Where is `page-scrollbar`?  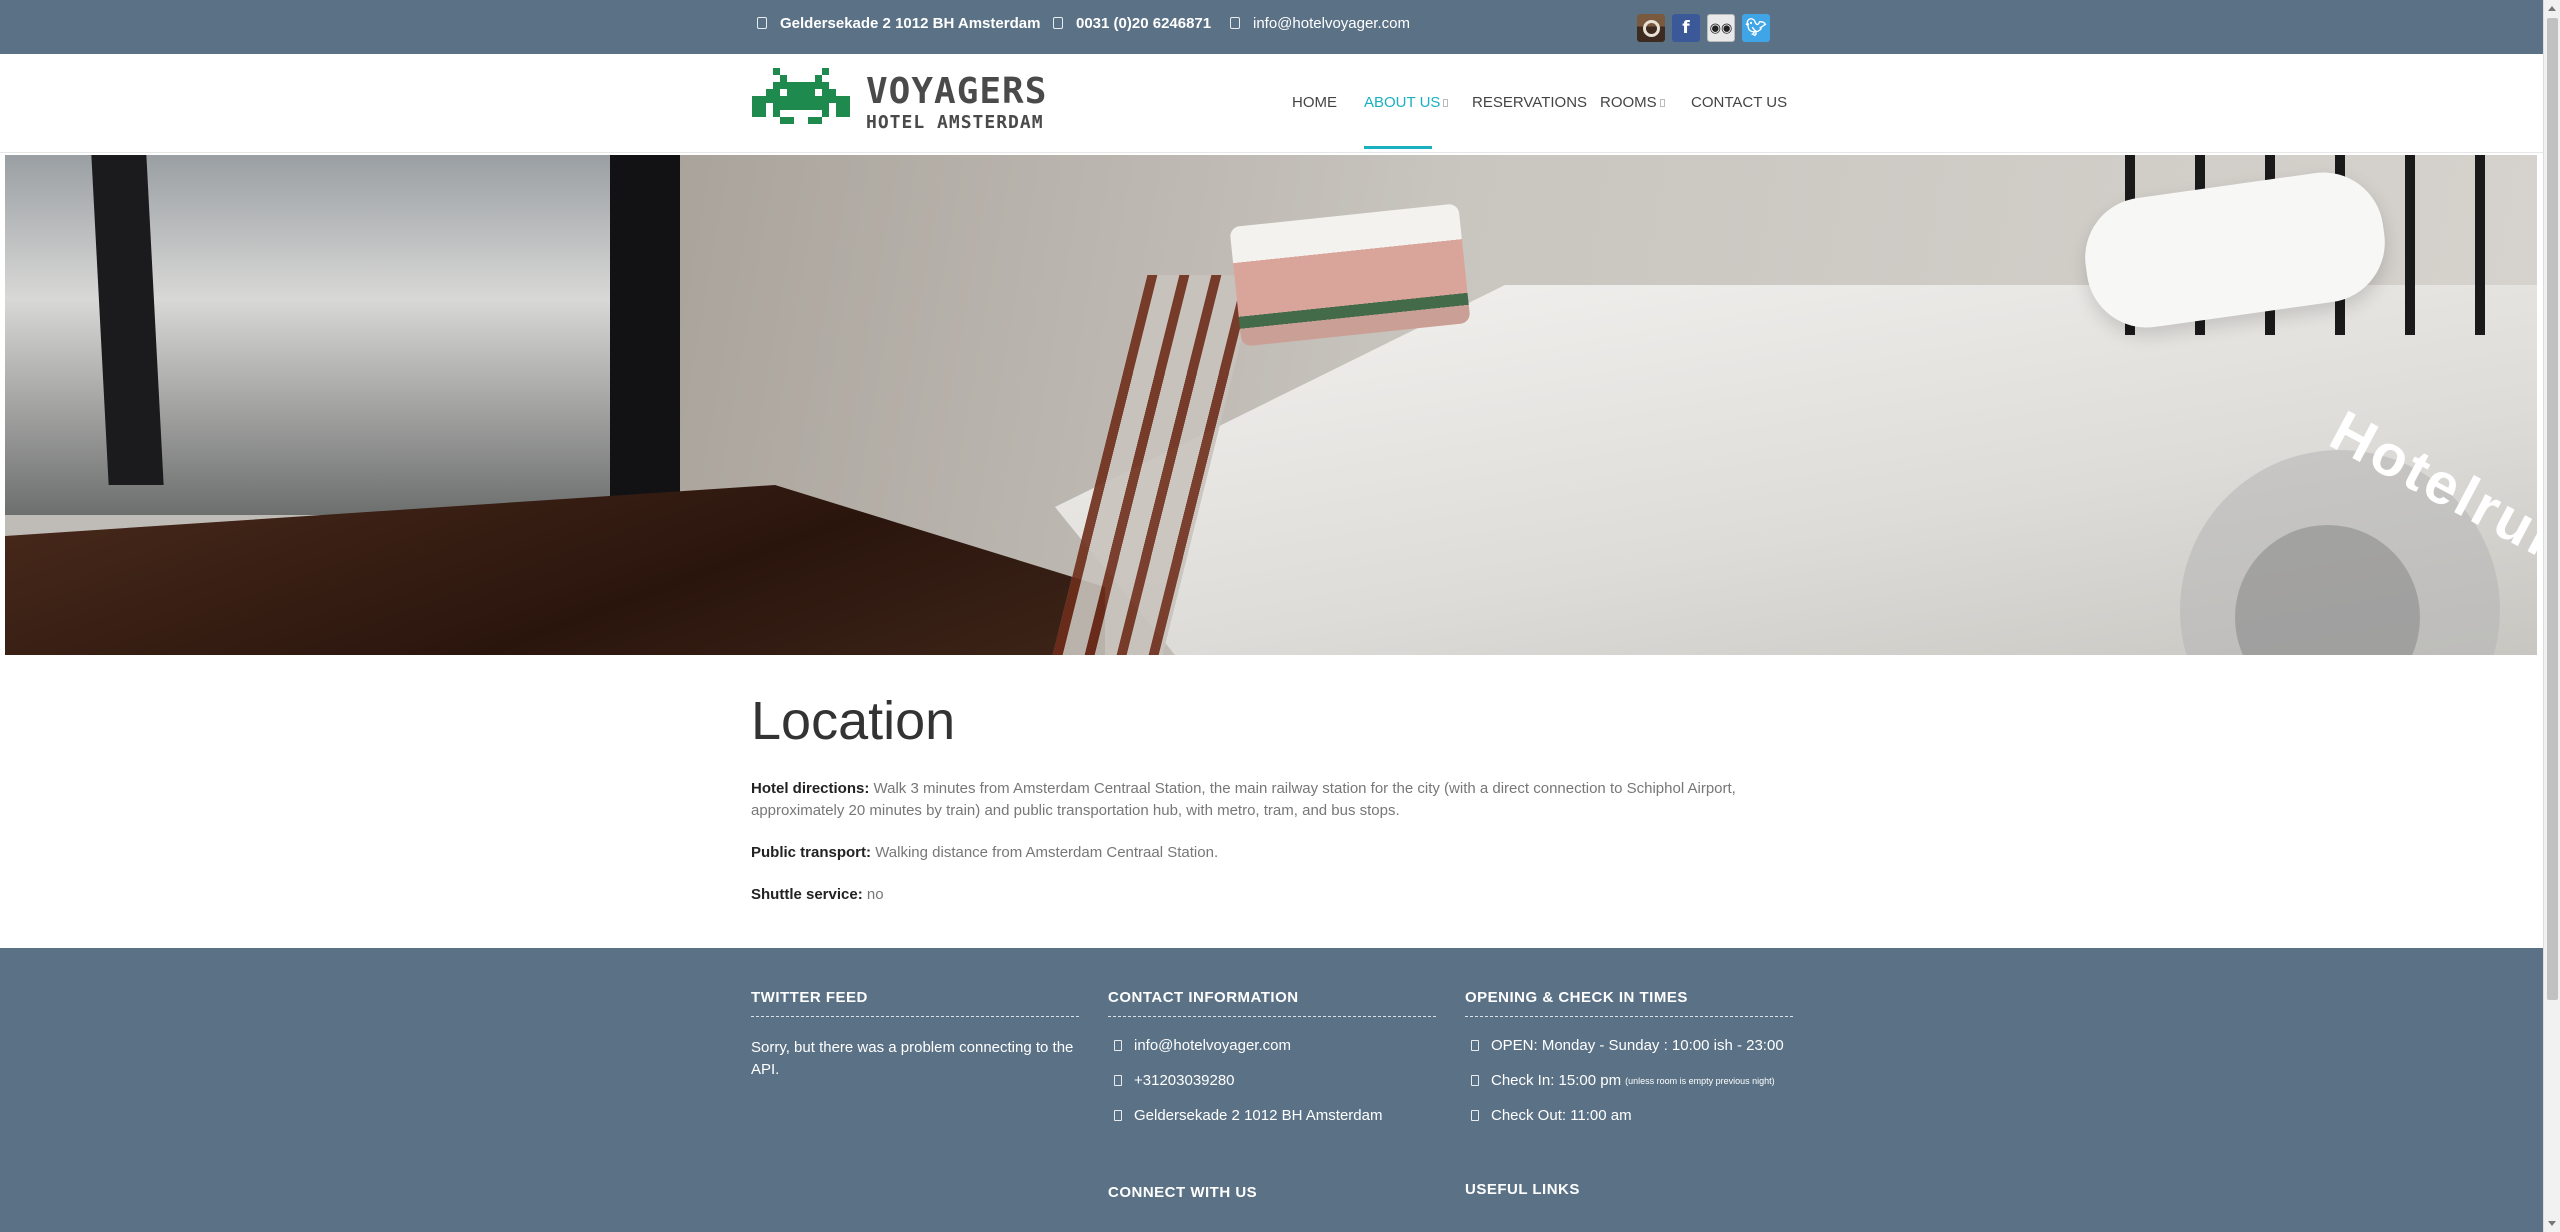 page-scrollbar is located at coordinates (2551, 616).